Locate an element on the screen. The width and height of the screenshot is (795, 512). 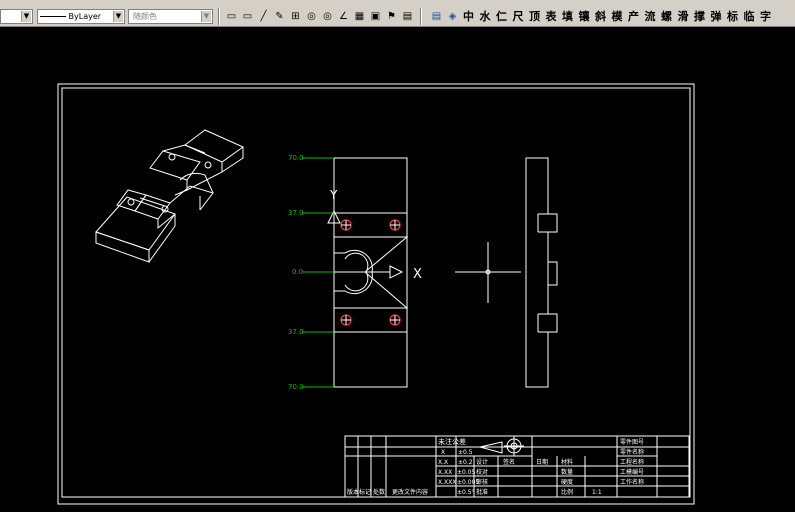
cn-tool-button: 仁 is located at coordinates (501, 16).